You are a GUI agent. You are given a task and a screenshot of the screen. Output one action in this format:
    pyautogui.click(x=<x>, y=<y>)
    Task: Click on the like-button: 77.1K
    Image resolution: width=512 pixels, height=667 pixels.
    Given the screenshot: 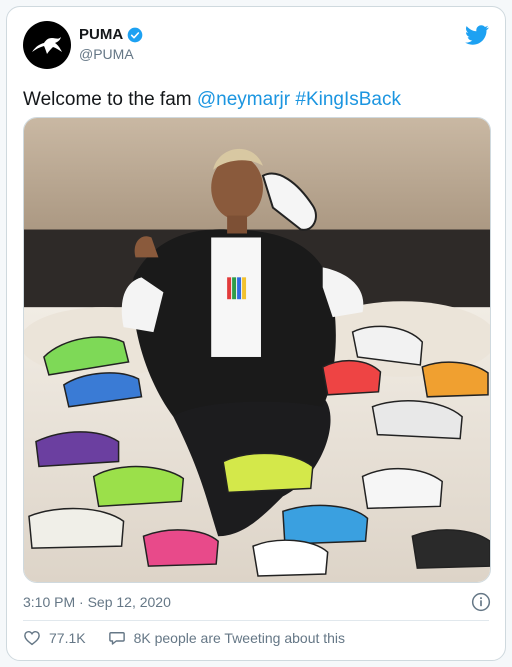 What is the action you would take?
    pyautogui.click(x=54, y=638)
    